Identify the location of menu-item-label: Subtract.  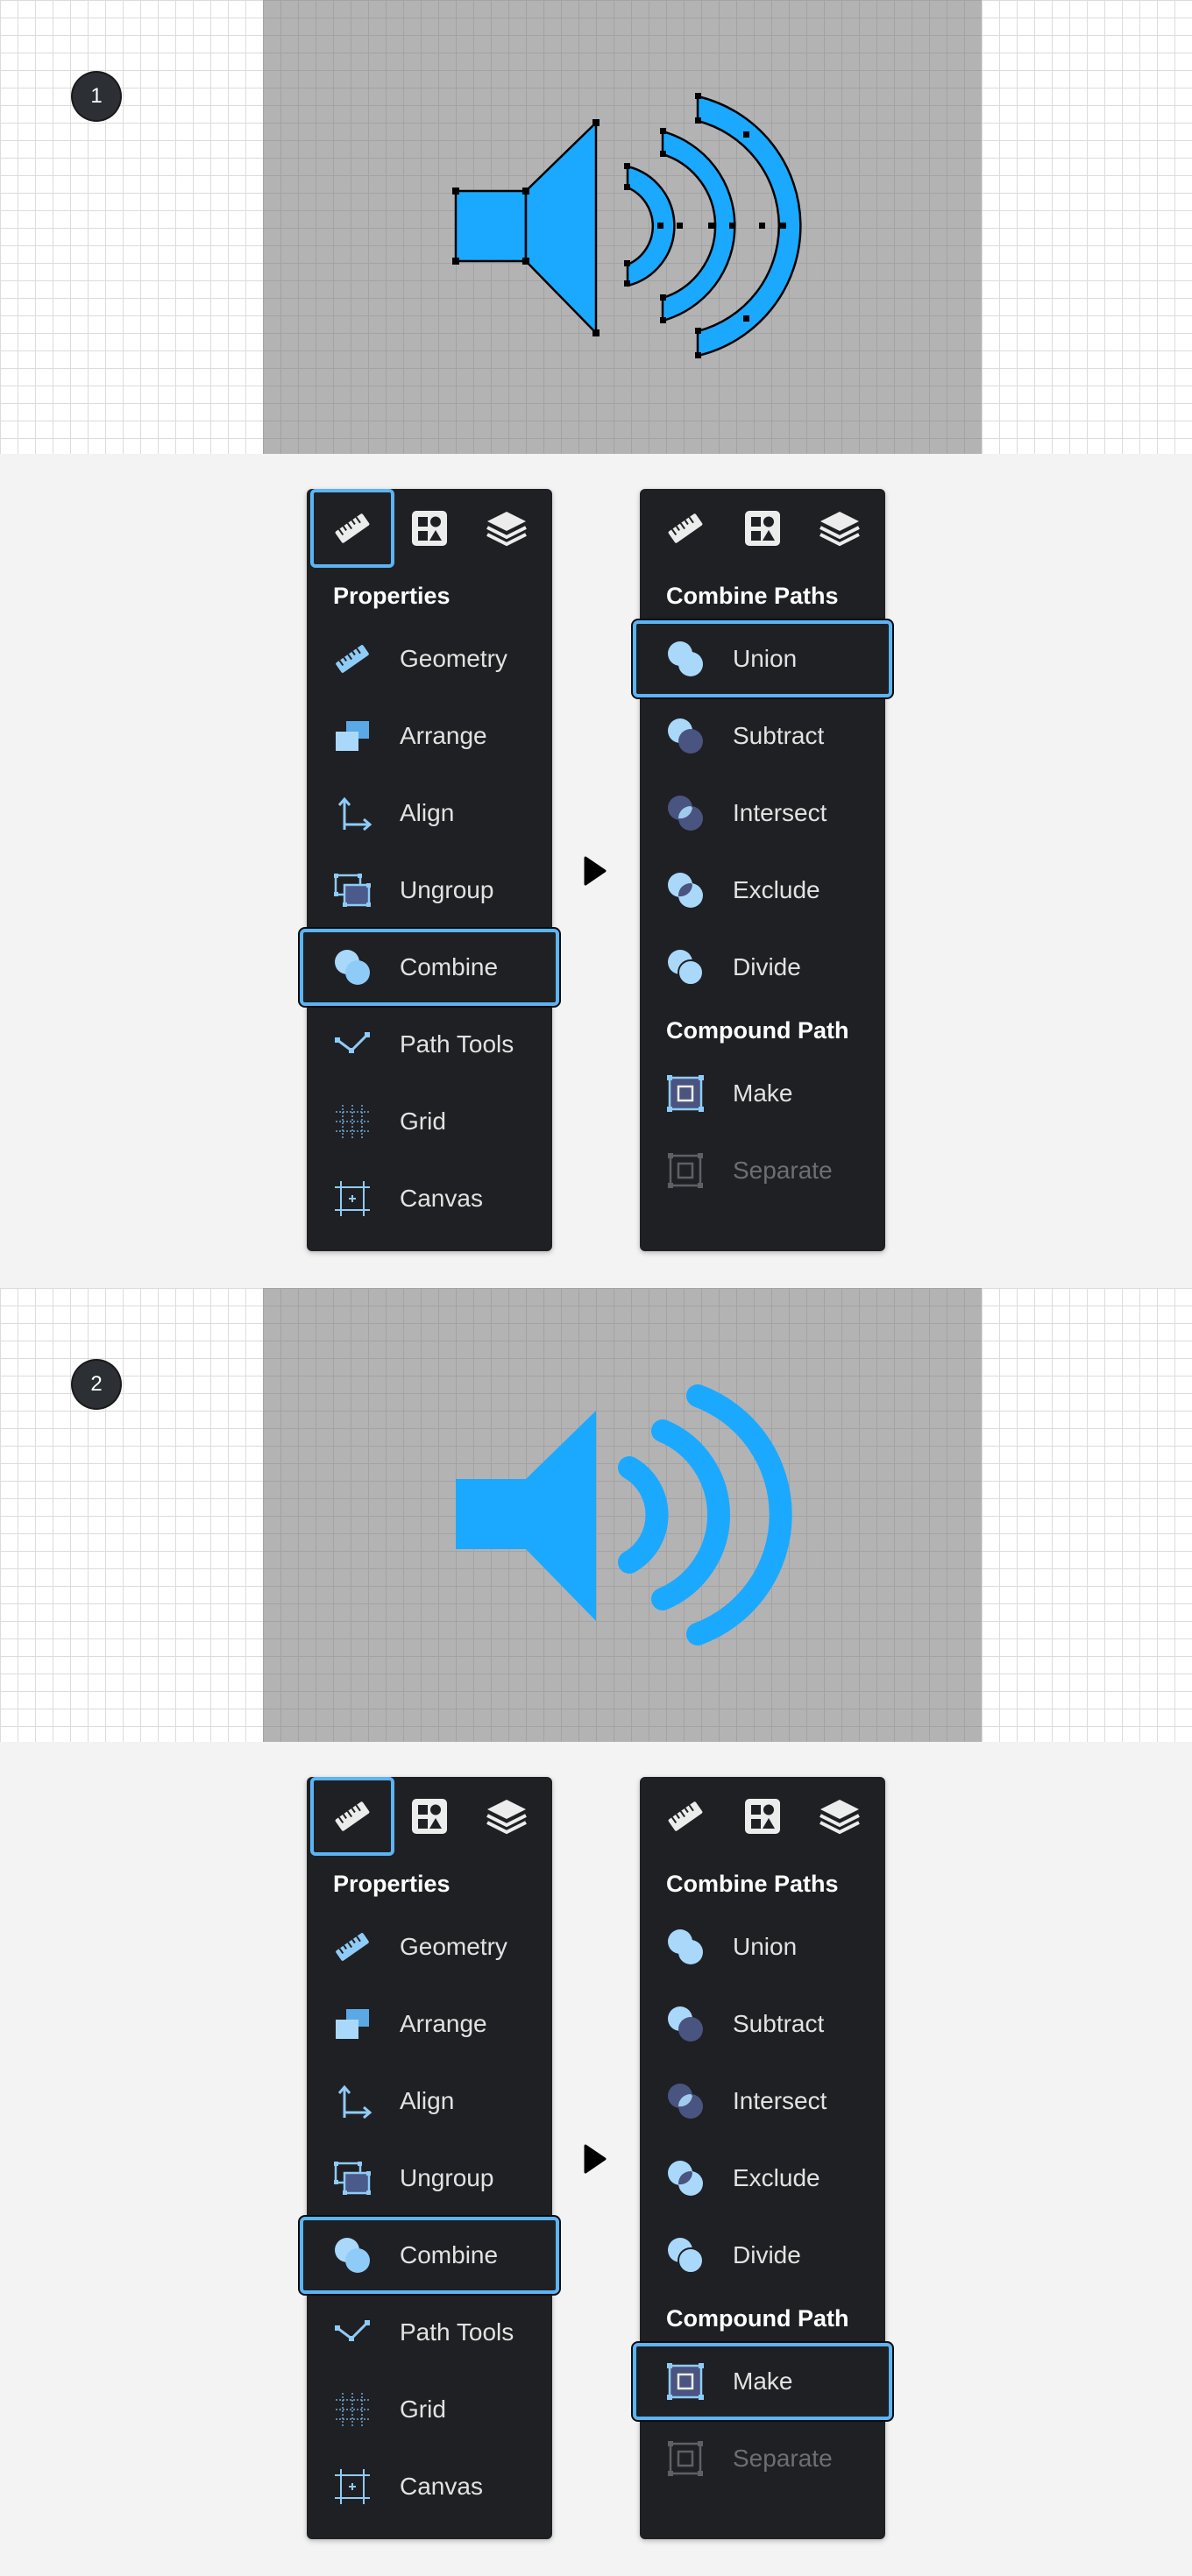
(779, 2023).